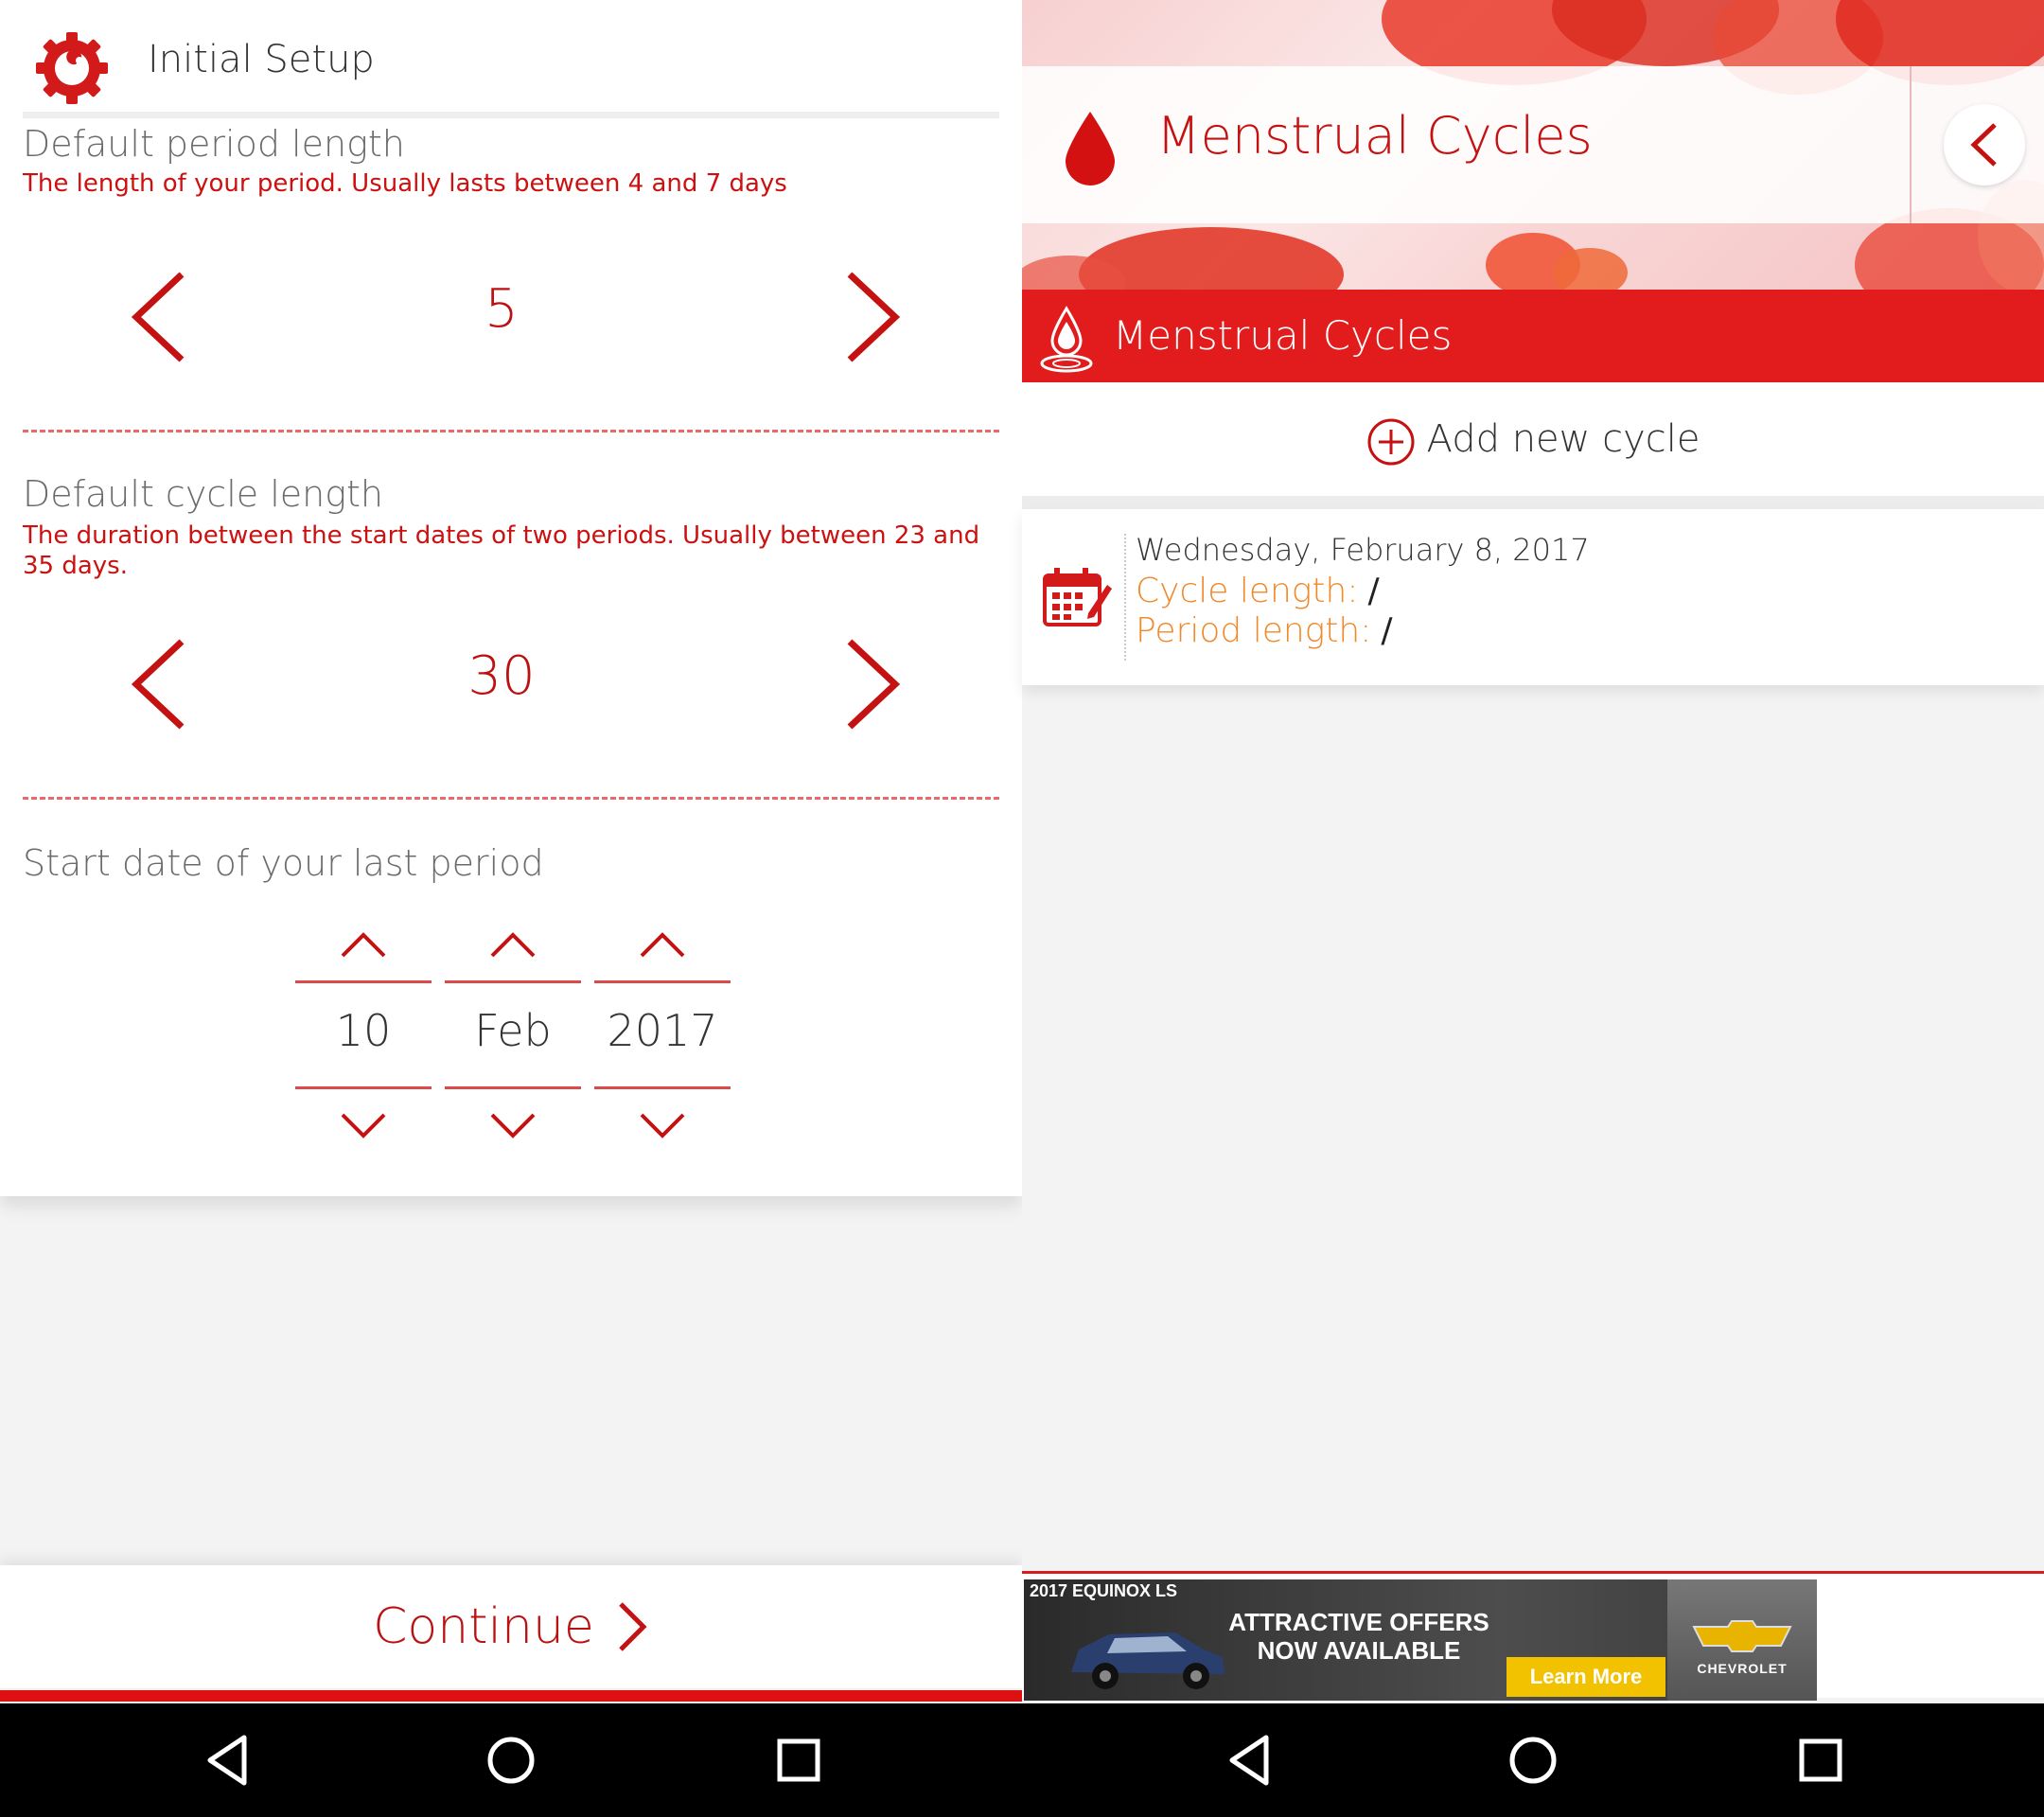  Describe the element at coordinates (214, 144) in the screenshot. I see `period-length-title: Default period length` at that location.